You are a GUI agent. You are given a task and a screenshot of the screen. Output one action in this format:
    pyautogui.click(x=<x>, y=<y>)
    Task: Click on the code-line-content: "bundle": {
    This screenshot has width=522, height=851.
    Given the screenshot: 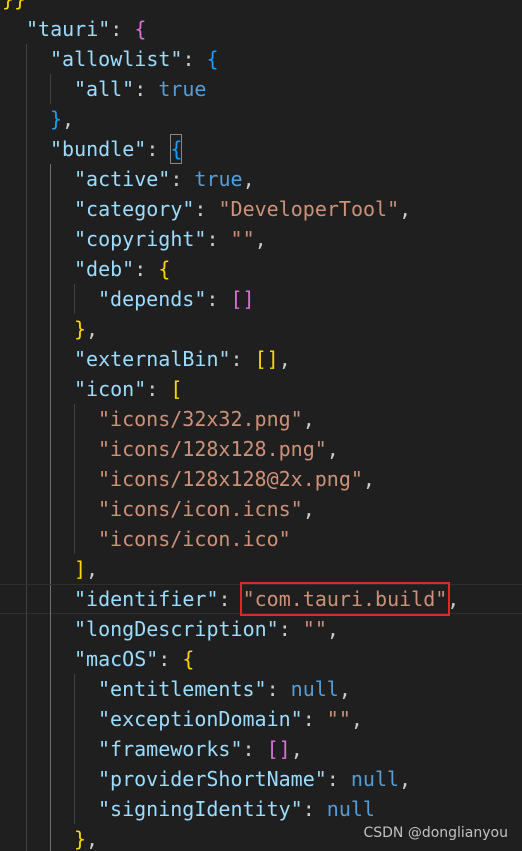 What is the action you would take?
    pyautogui.click(x=116, y=149)
    